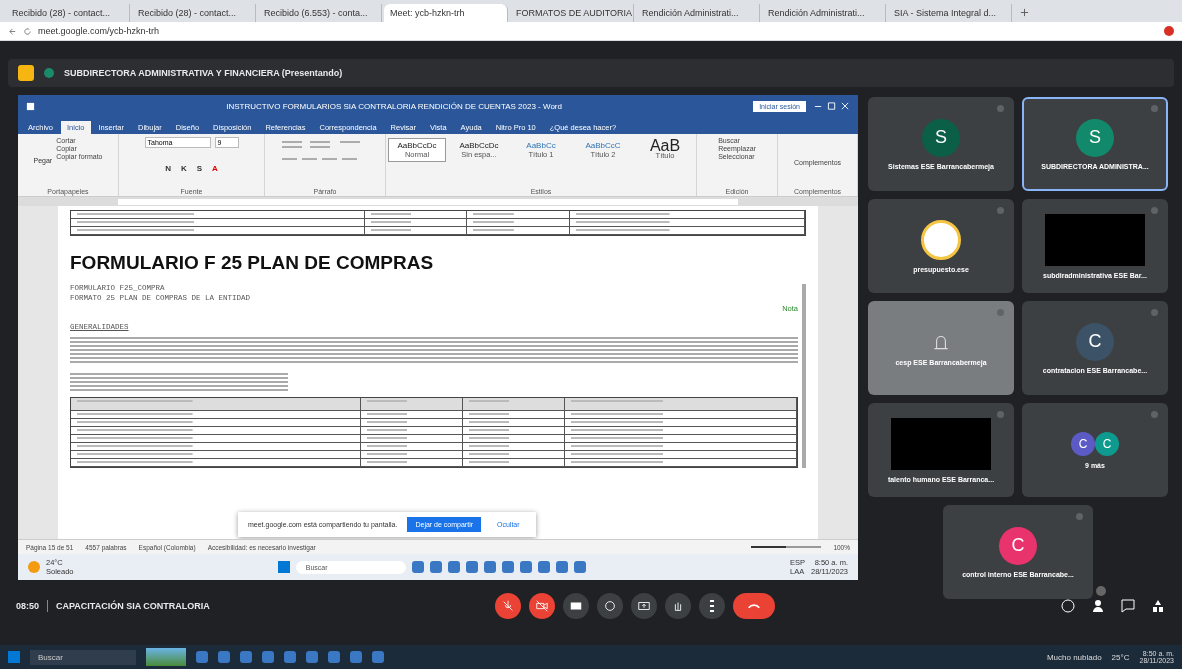  I want to click on people-icon, so click(1098, 606).